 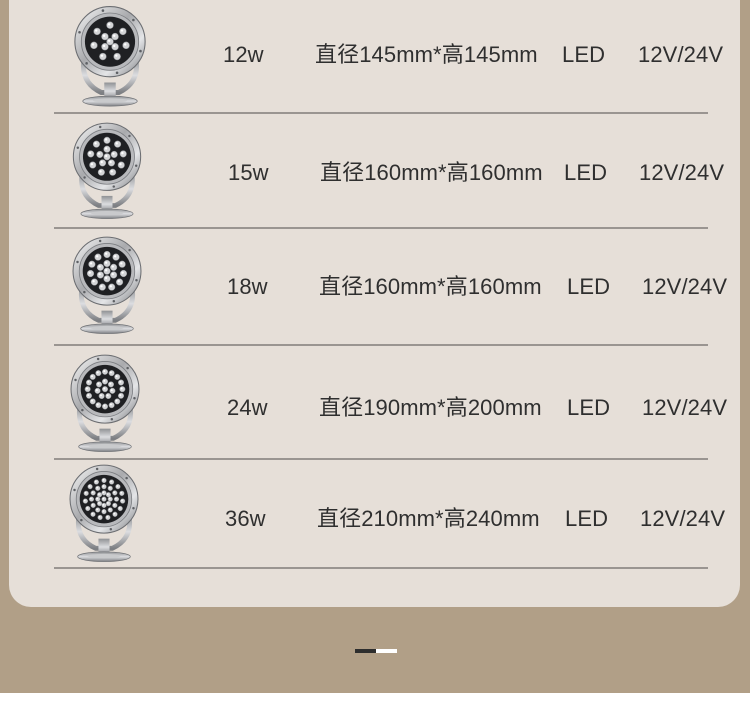 What do you see at coordinates (431, 172) in the screenshot?
I see `size-value: 直径160mm*高160mm` at bounding box center [431, 172].